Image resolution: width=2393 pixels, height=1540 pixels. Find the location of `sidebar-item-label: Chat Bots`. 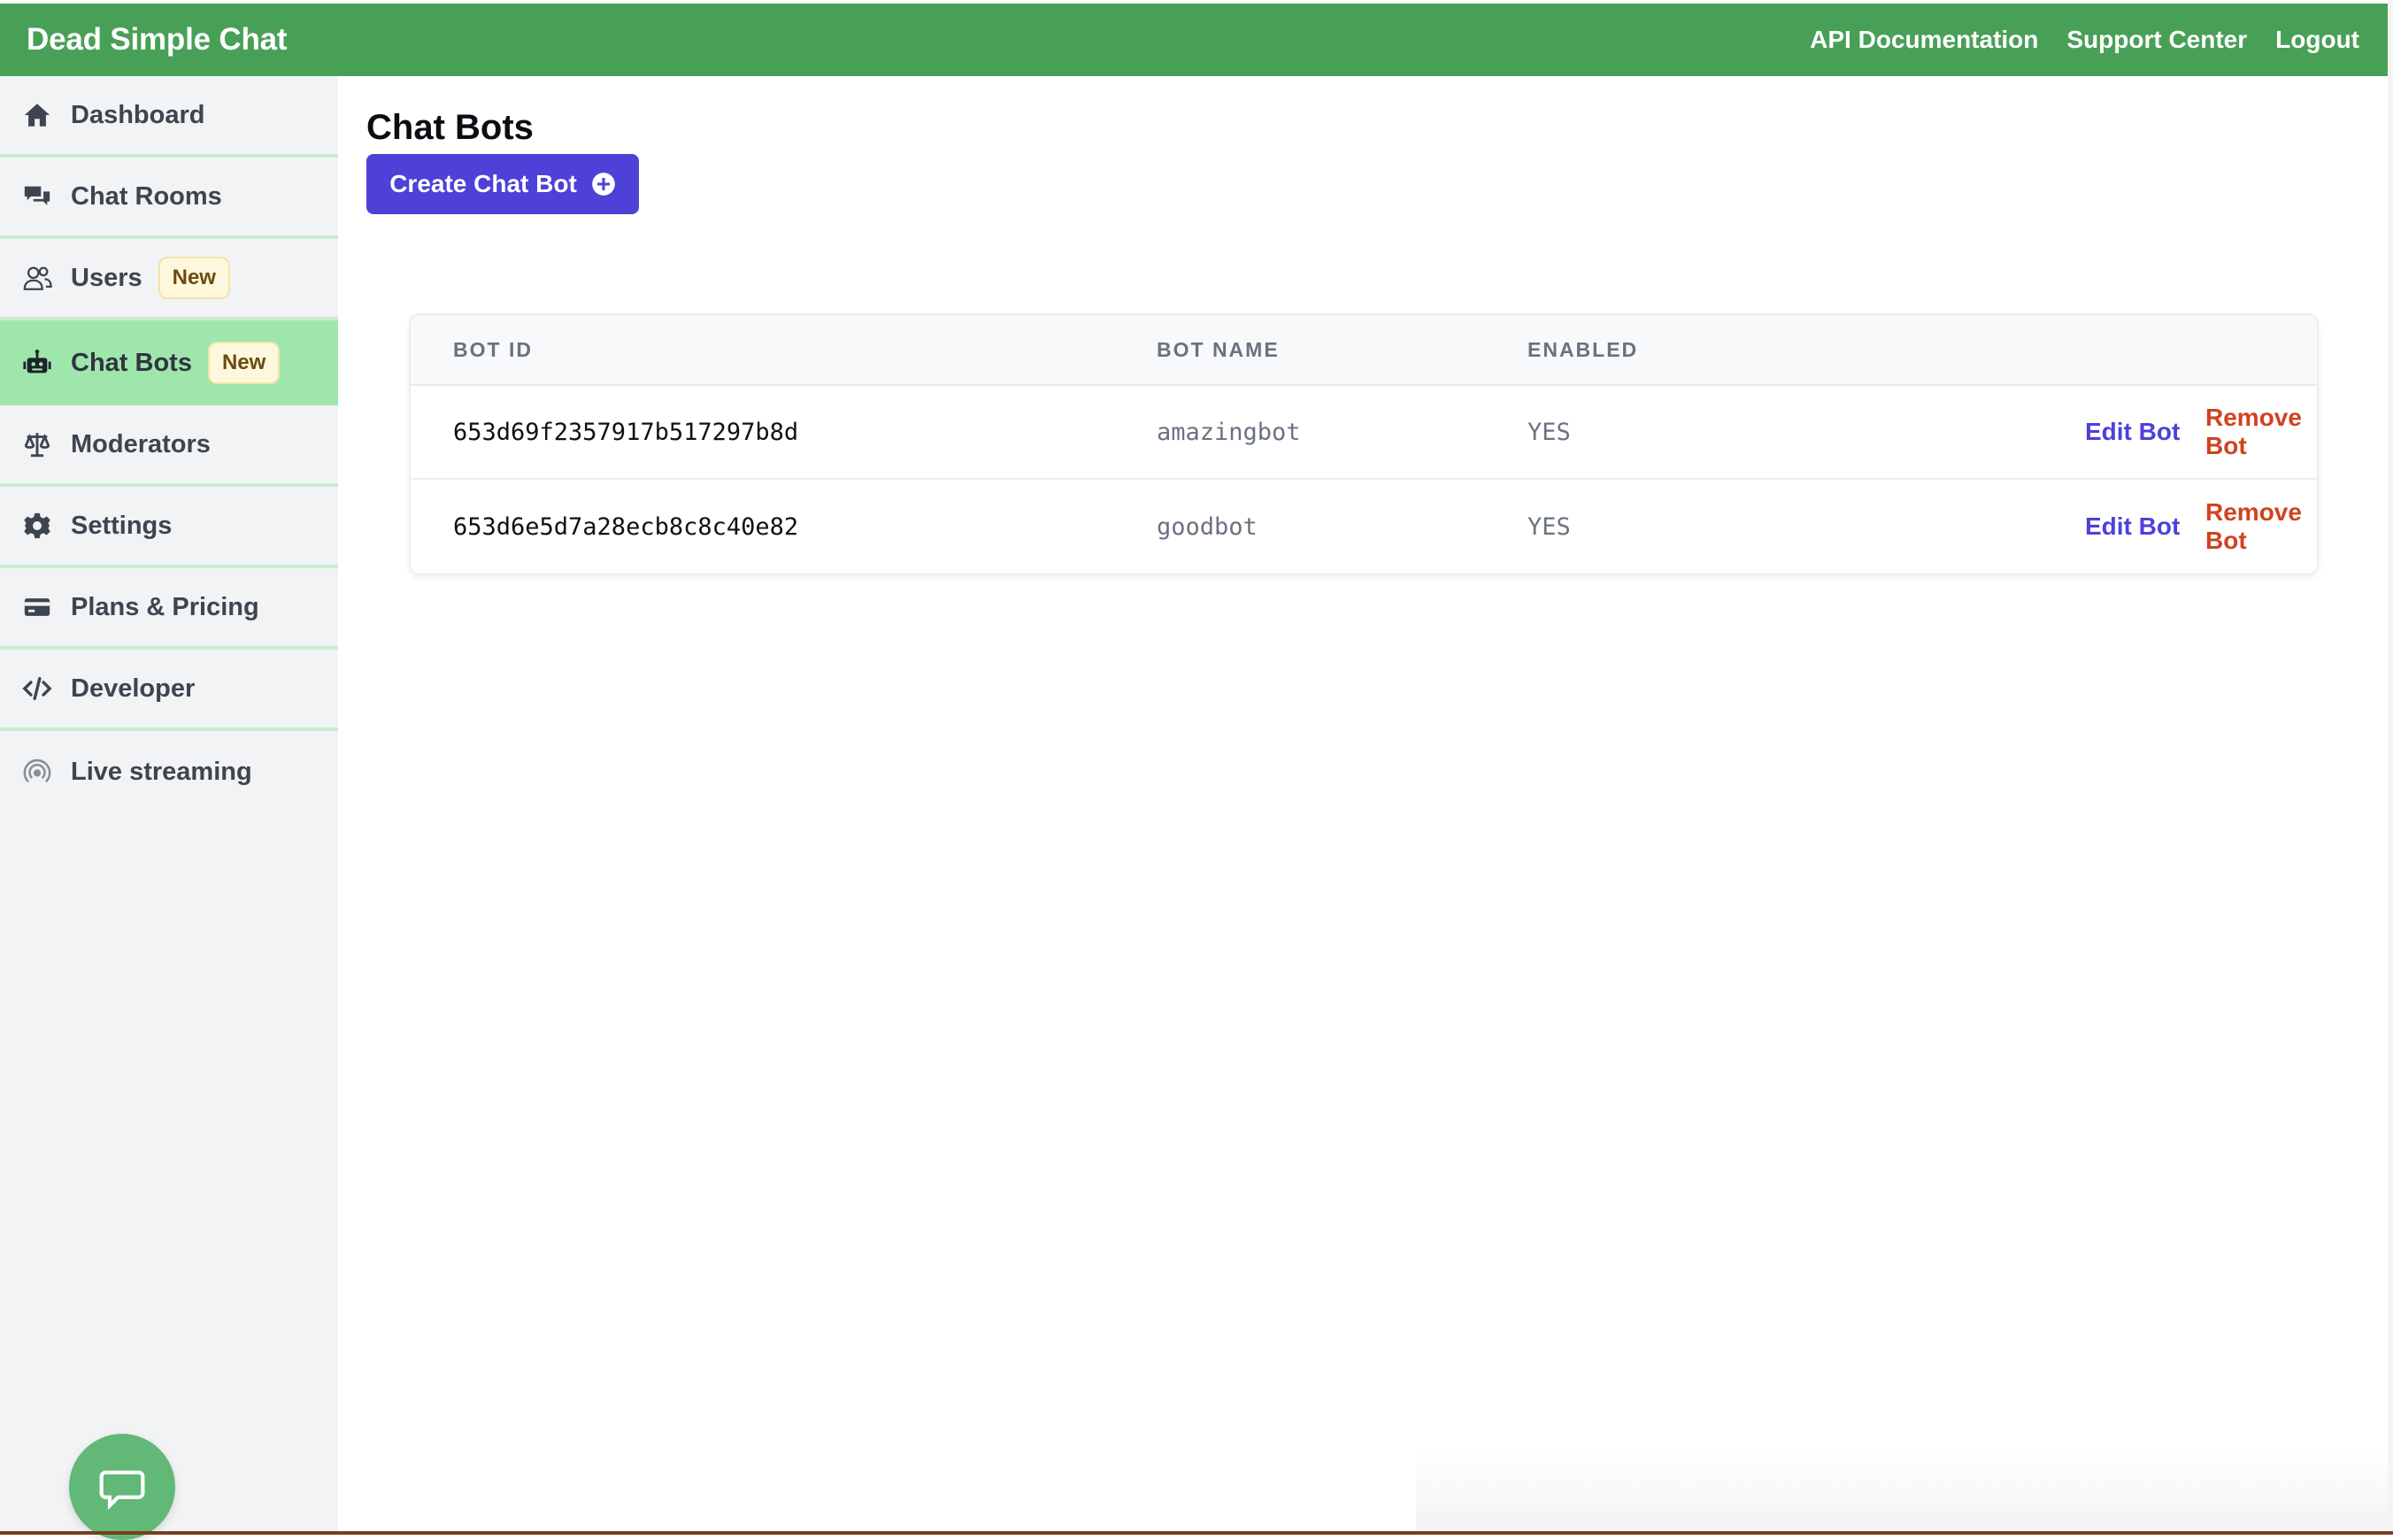

sidebar-item-label: Chat Bots is located at coordinates (131, 362).